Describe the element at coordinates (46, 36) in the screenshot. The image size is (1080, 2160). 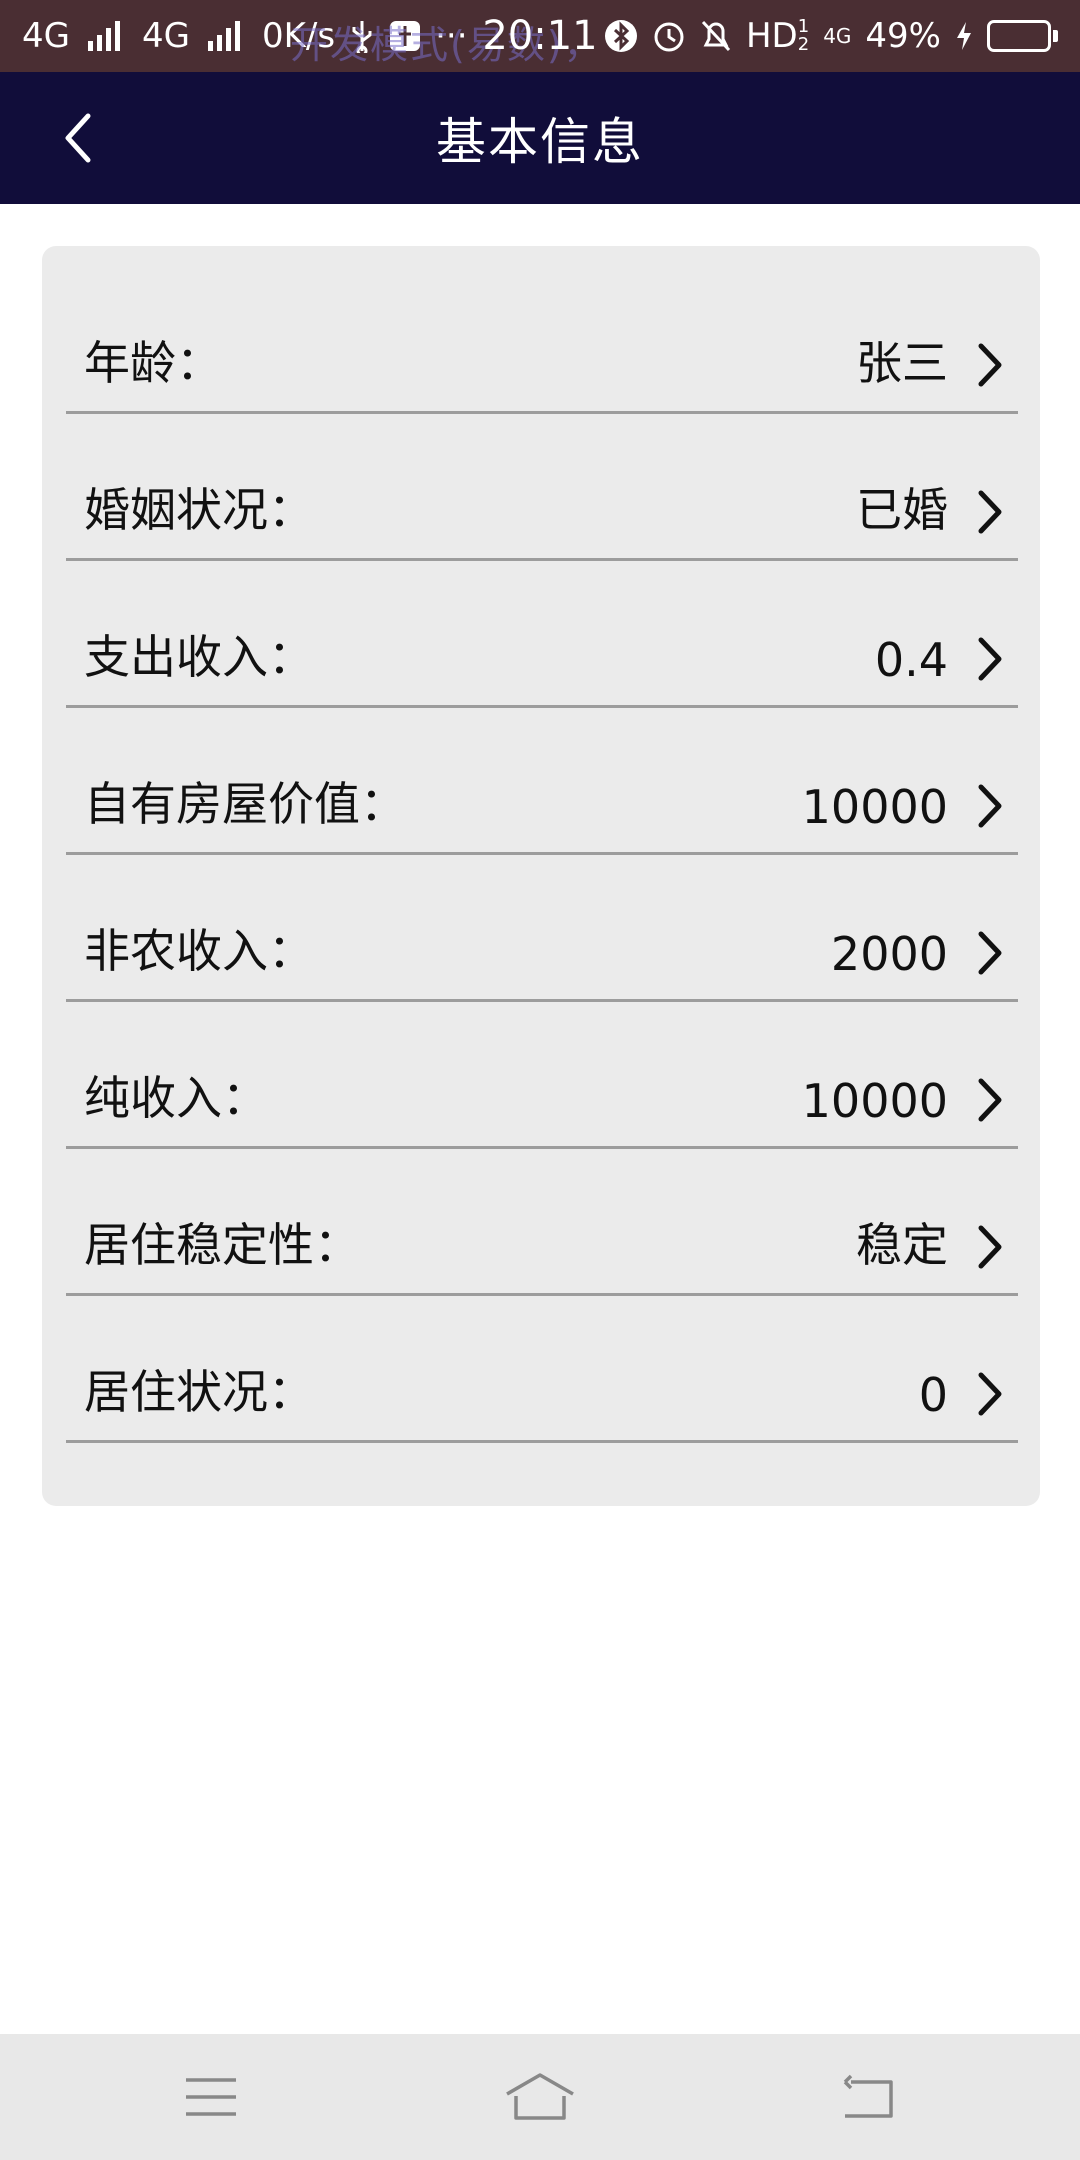
I see `network-type-1: 4G` at that location.